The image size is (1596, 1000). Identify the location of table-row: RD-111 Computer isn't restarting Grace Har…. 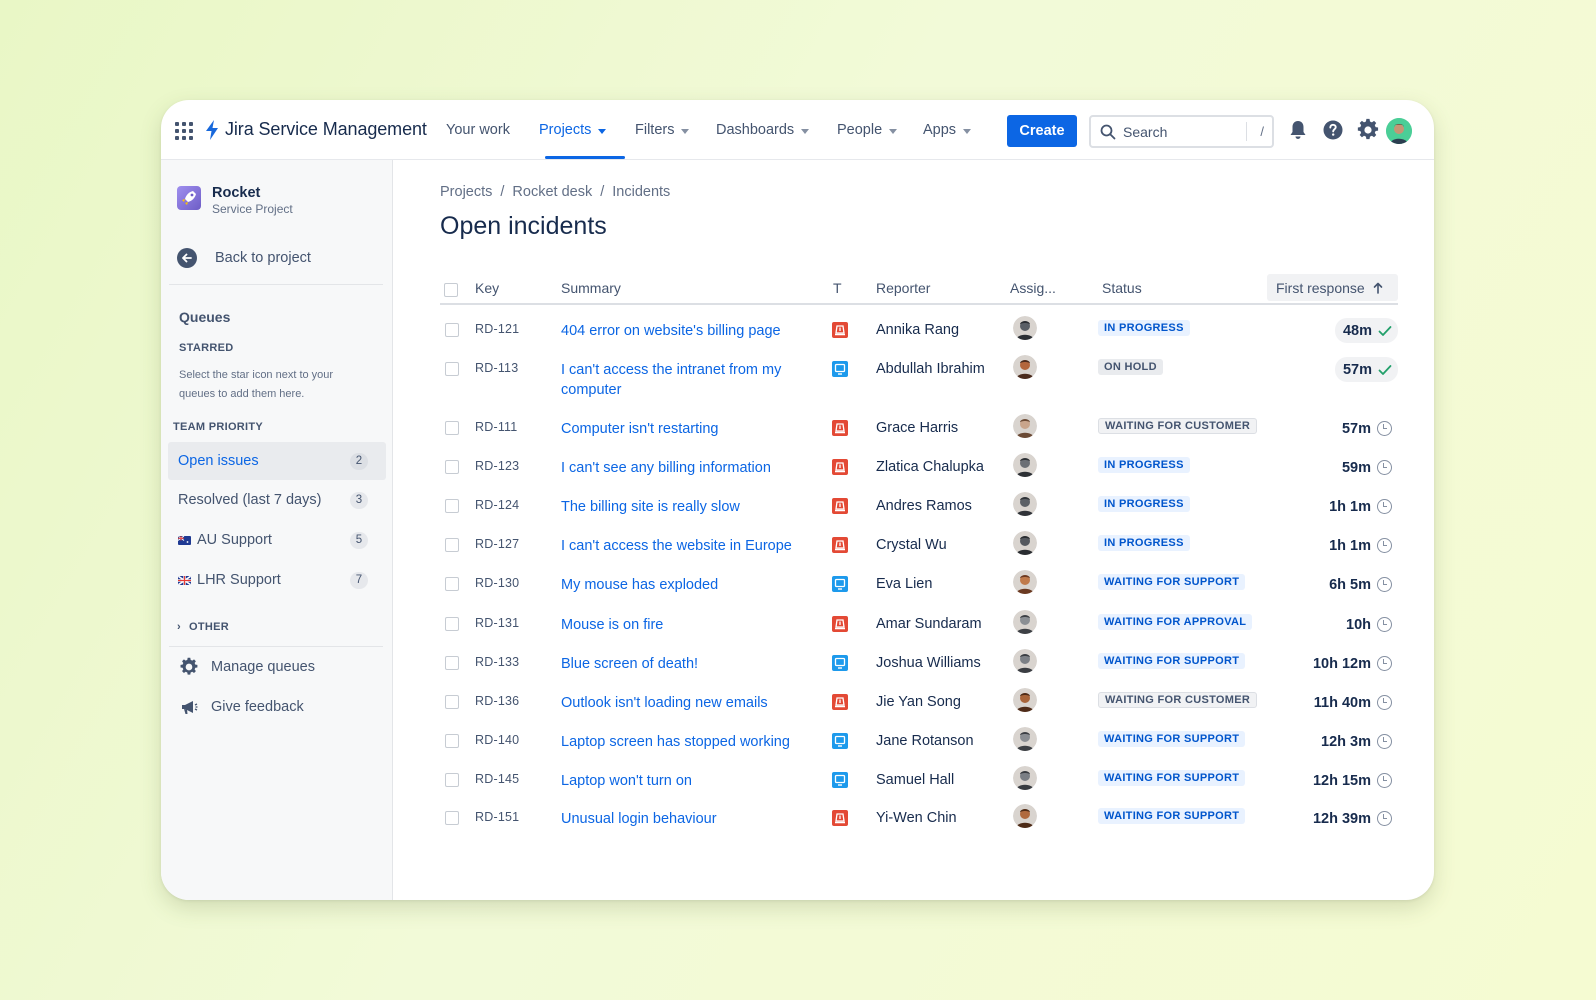
(919, 428).